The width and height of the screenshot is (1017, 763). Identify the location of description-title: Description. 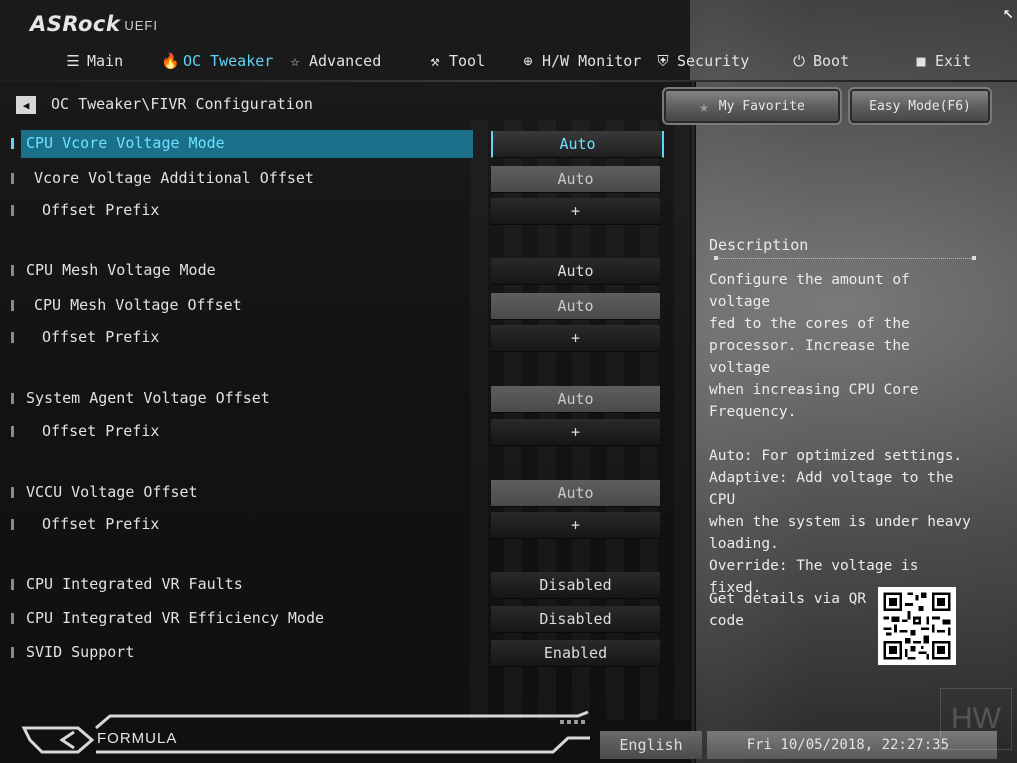
(759, 245).